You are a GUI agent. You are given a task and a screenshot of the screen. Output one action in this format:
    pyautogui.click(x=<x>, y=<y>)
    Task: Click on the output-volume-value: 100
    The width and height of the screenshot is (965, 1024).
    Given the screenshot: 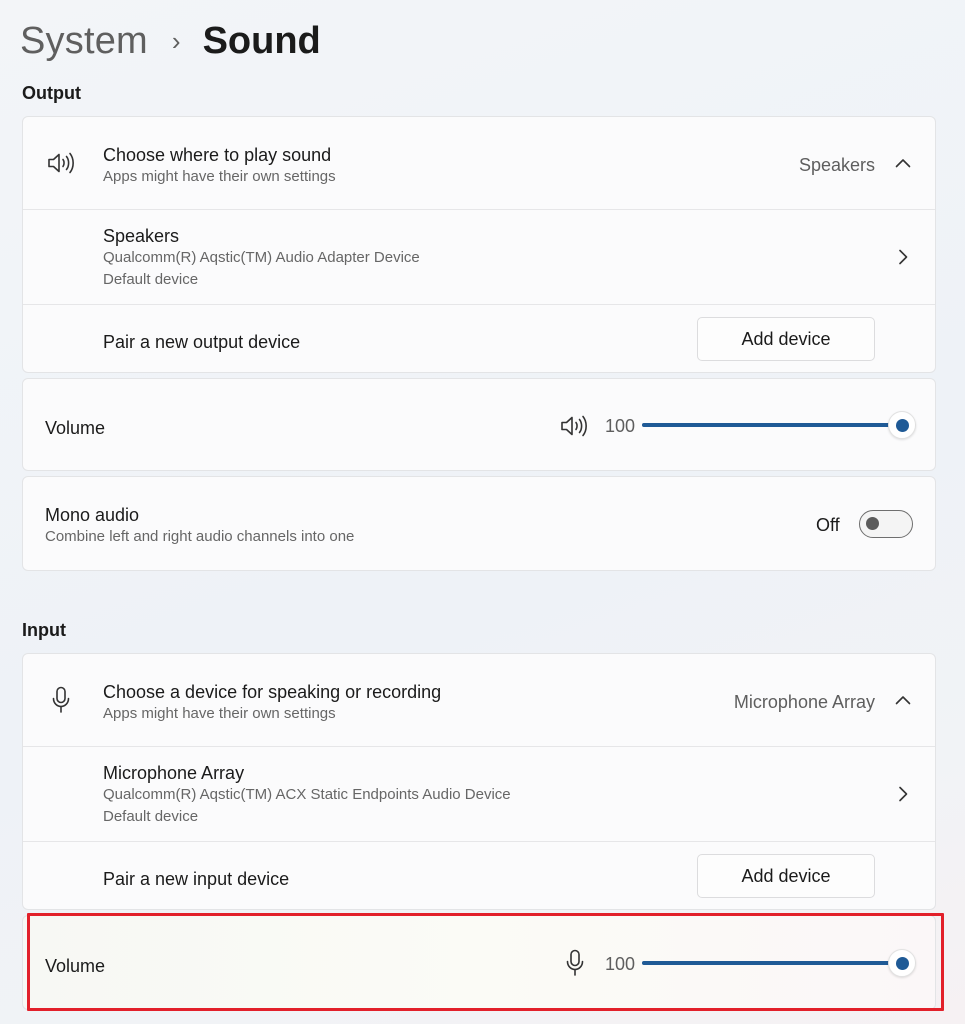 What is the action you would take?
    pyautogui.click(x=620, y=426)
    